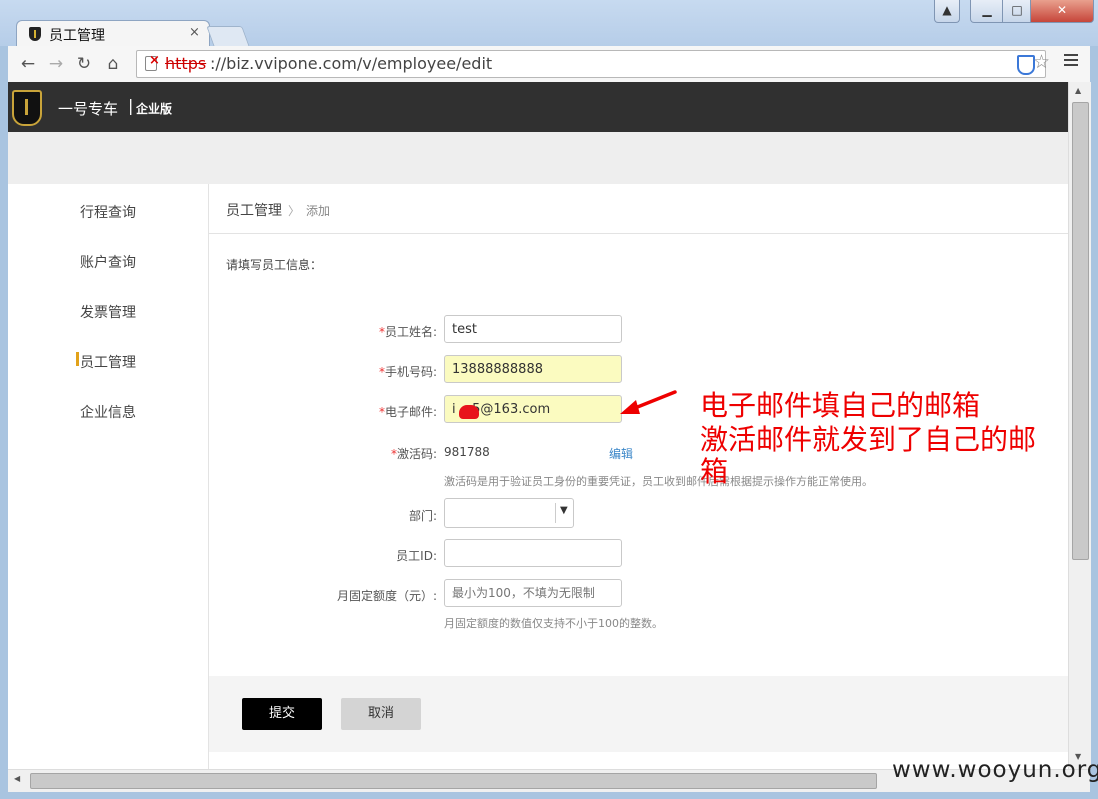  What do you see at coordinates (154, 60) in the screenshot?
I see `insecure-x-icon: ×` at bounding box center [154, 60].